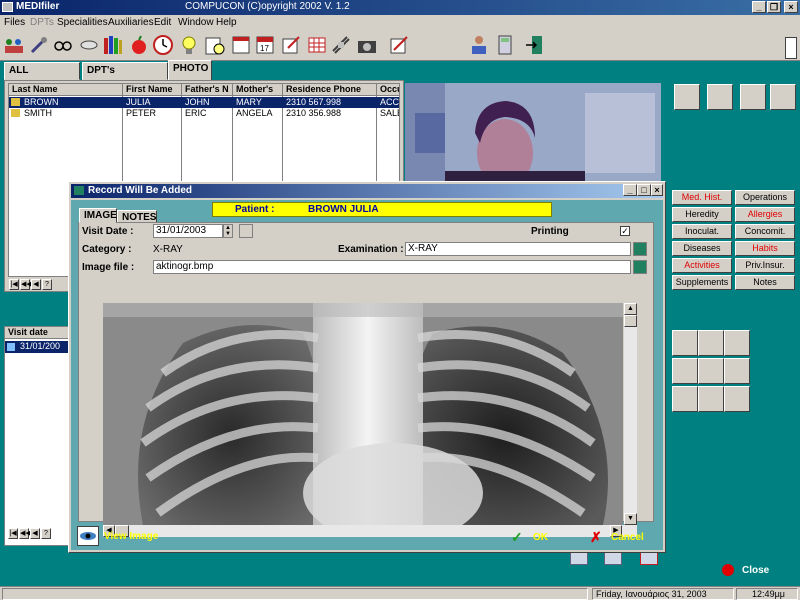 This screenshot has height=600, width=800. Describe the element at coordinates (37, 347) in the screenshot. I see `list-item: 31/01/200` at that location.